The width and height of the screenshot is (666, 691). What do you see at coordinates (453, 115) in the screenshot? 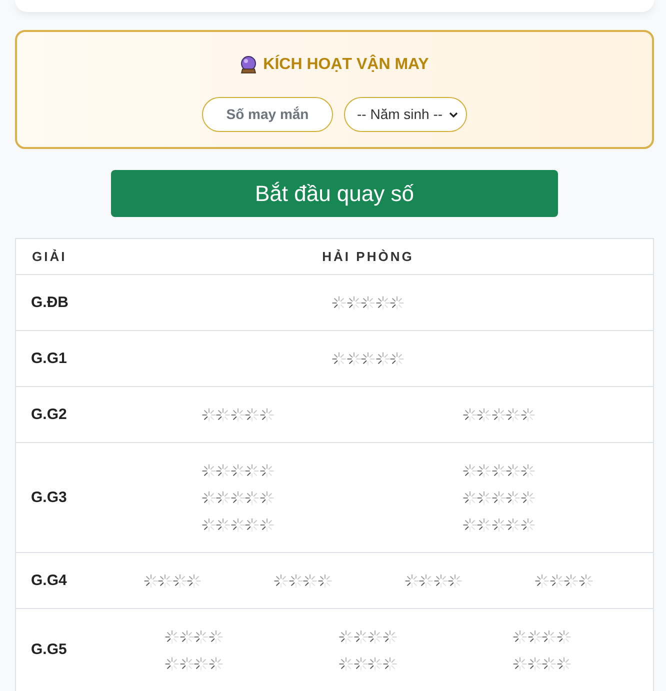
I see `chevron-down-icon` at bounding box center [453, 115].